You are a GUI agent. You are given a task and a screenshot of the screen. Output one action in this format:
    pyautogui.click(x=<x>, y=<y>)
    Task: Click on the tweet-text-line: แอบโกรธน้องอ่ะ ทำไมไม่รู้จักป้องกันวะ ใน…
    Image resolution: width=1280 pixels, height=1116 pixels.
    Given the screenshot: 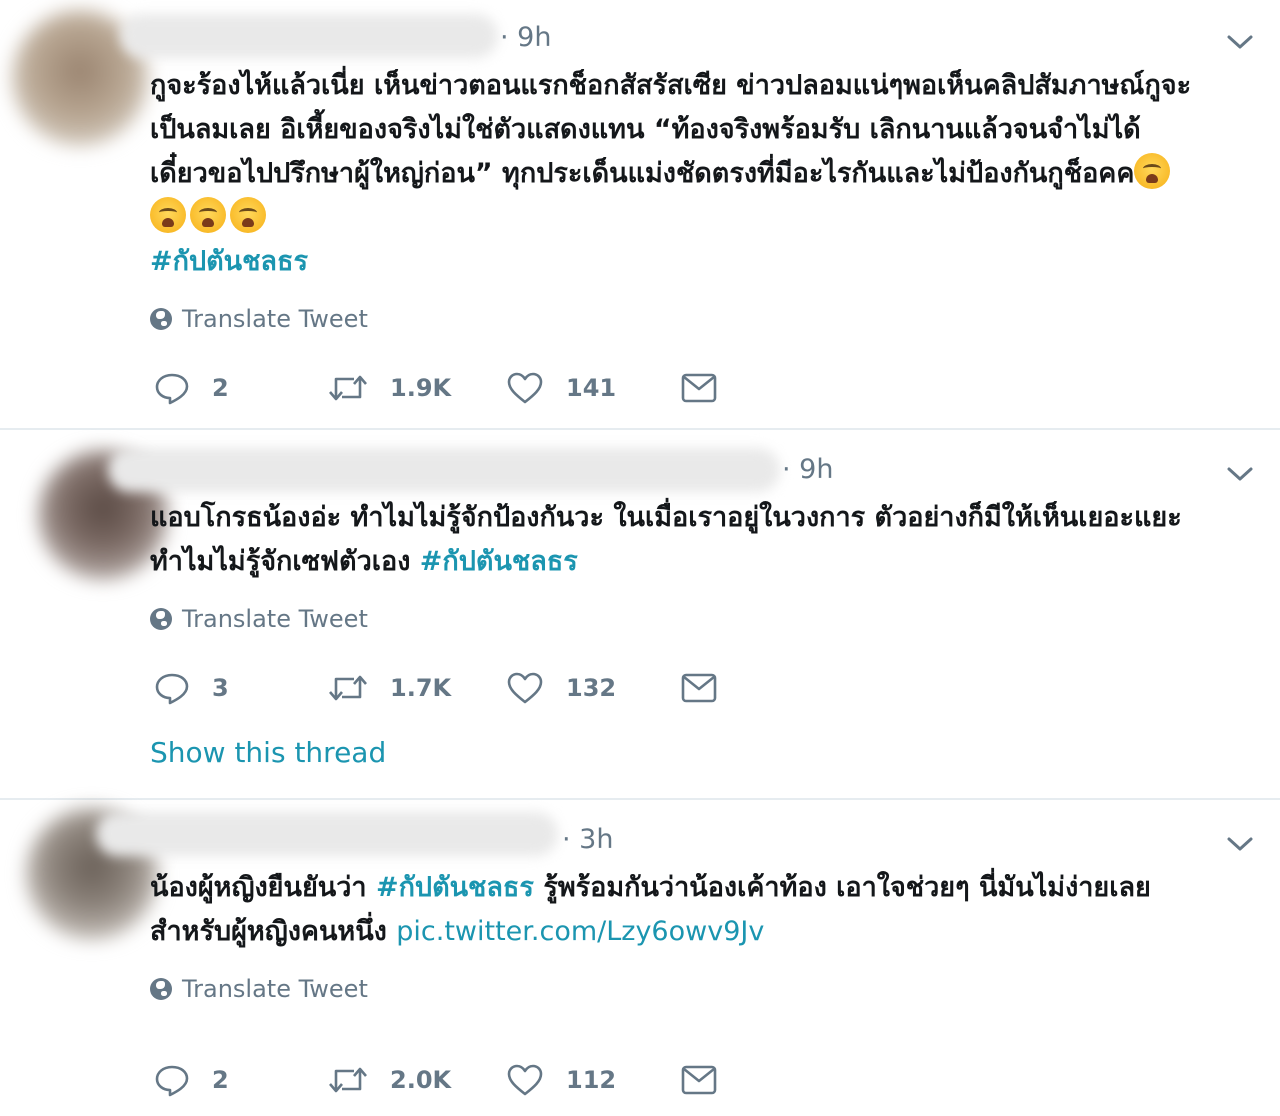 What is the action you would take?
    pyautogui.click(x=666, y=517)
    